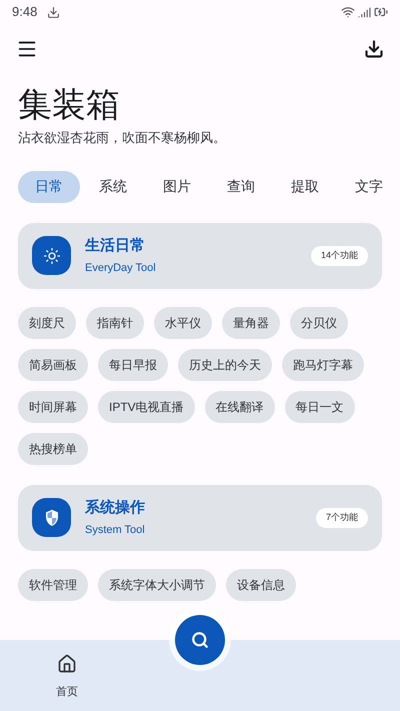  What do you see at coordinates (200, 517) in the screenshot?
I see `section-card: 系统操作 System Tool 7个功能` at bounding box center [200, 517].